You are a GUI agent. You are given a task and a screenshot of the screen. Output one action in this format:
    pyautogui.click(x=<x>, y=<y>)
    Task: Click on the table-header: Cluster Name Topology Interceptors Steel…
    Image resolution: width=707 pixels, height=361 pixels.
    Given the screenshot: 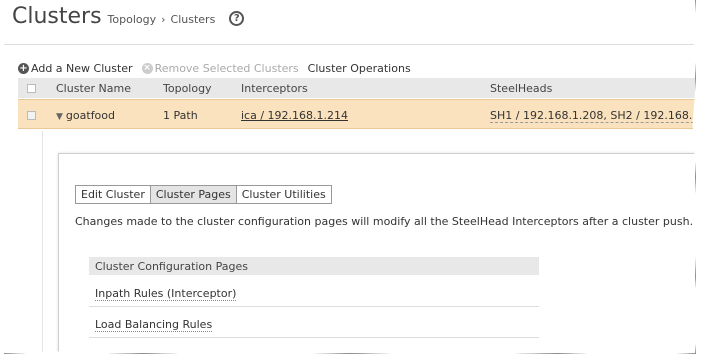 What is the action you would take?
    pyautogui.click(x=356, y=88)
    